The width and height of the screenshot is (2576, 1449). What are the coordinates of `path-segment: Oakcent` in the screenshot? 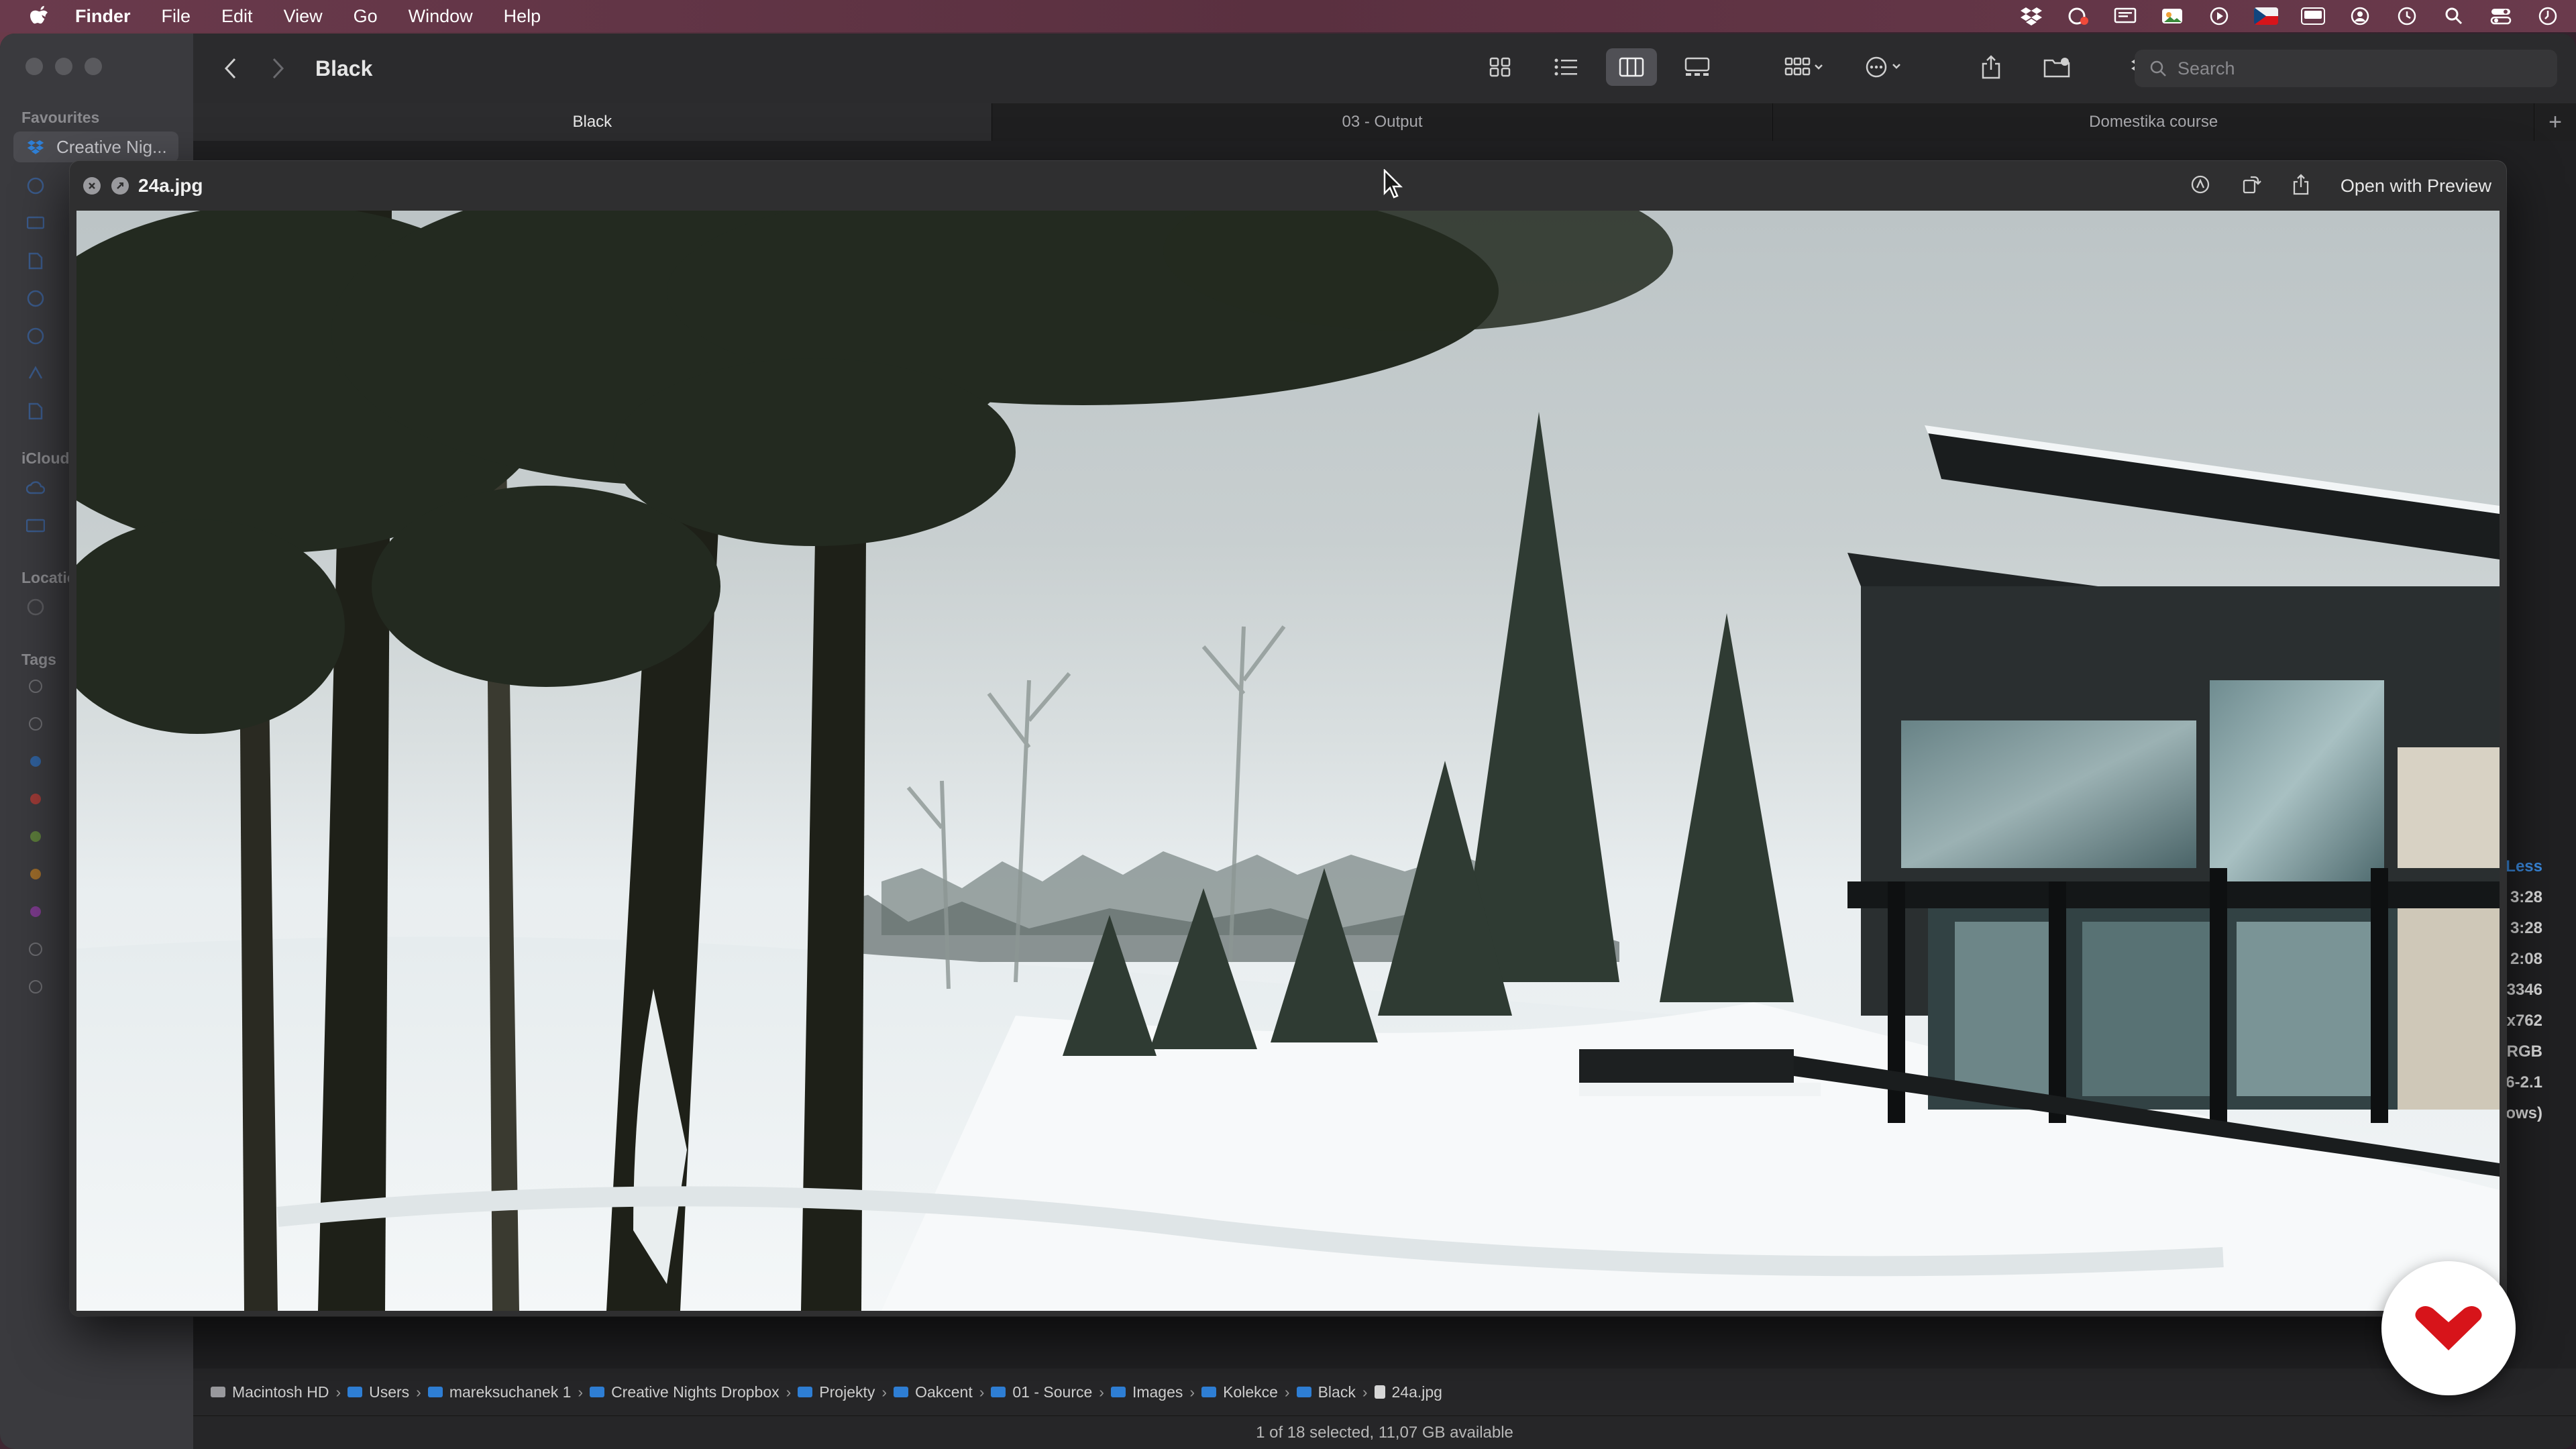 It's located at (933, 1392).